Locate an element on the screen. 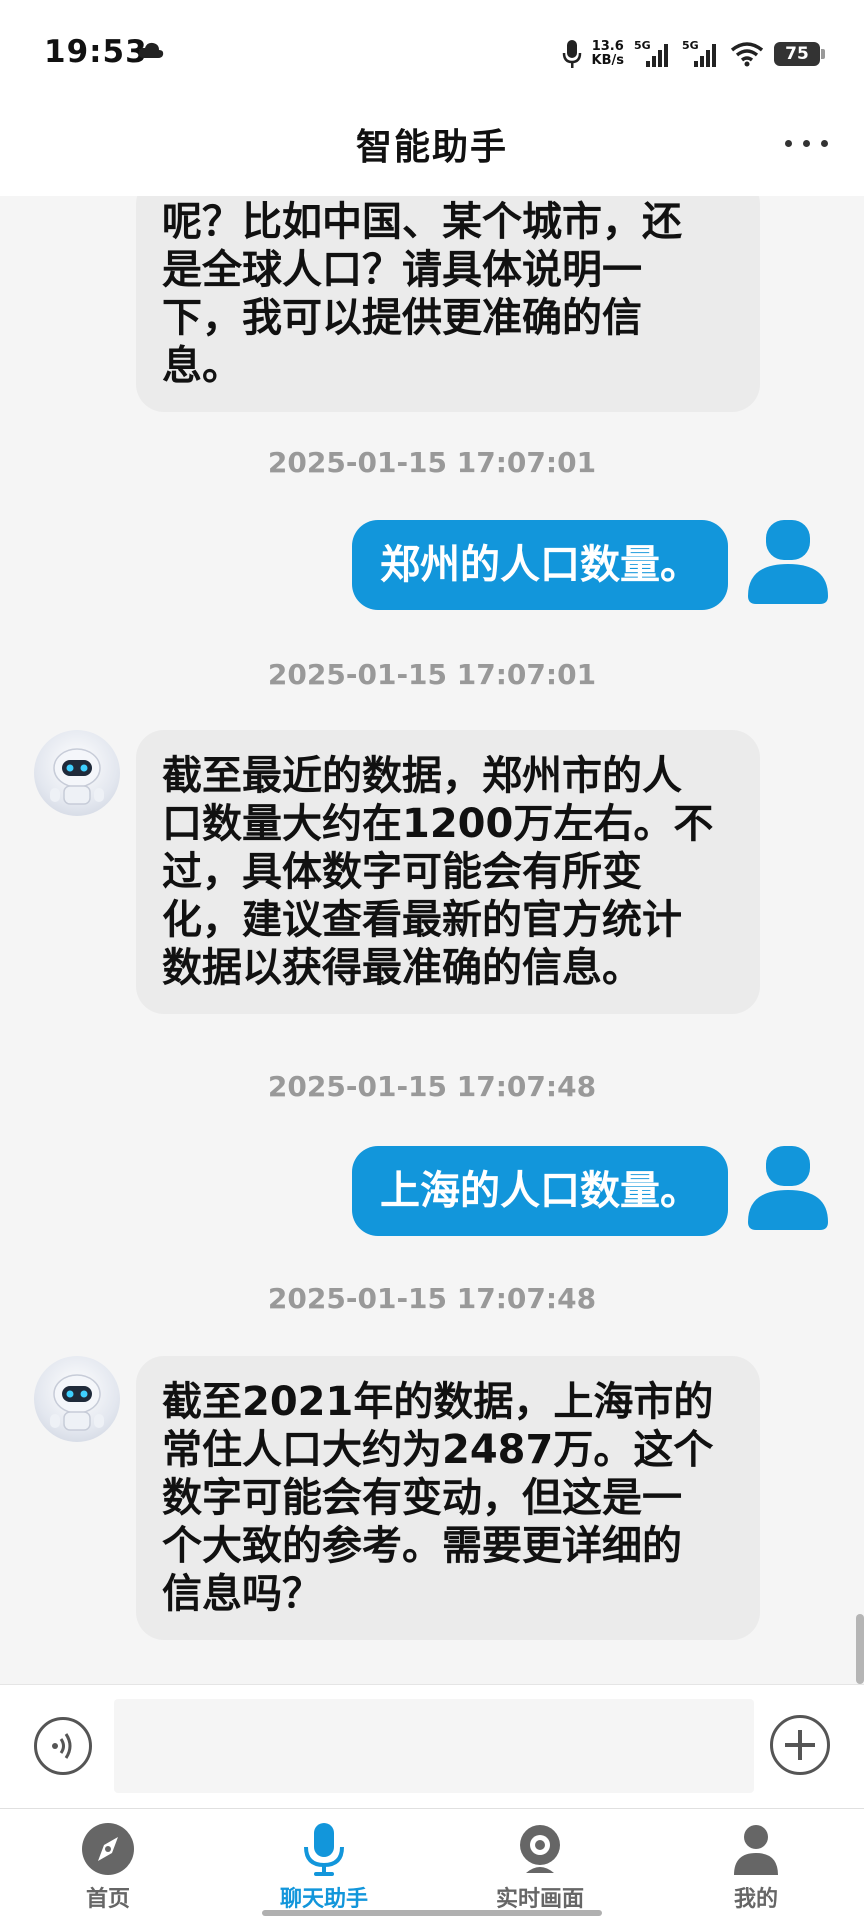 Image resolution: width=864 pixels, height=1920 pixels. nav-label: 聊天助手 is located at coordinates (323, 1899).